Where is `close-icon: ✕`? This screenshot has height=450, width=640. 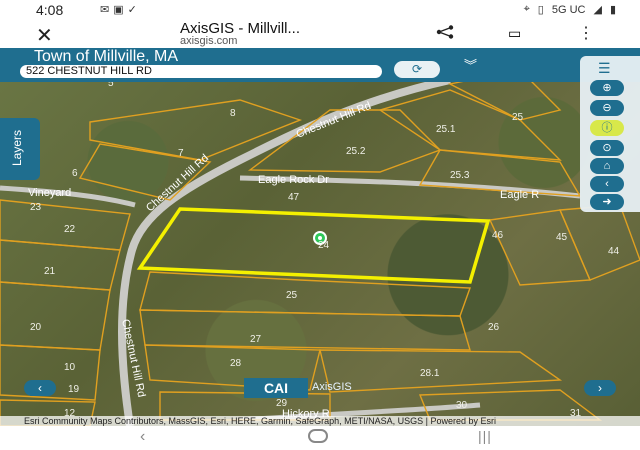
close-icon: ✕ is located at coordinates (44, 35).